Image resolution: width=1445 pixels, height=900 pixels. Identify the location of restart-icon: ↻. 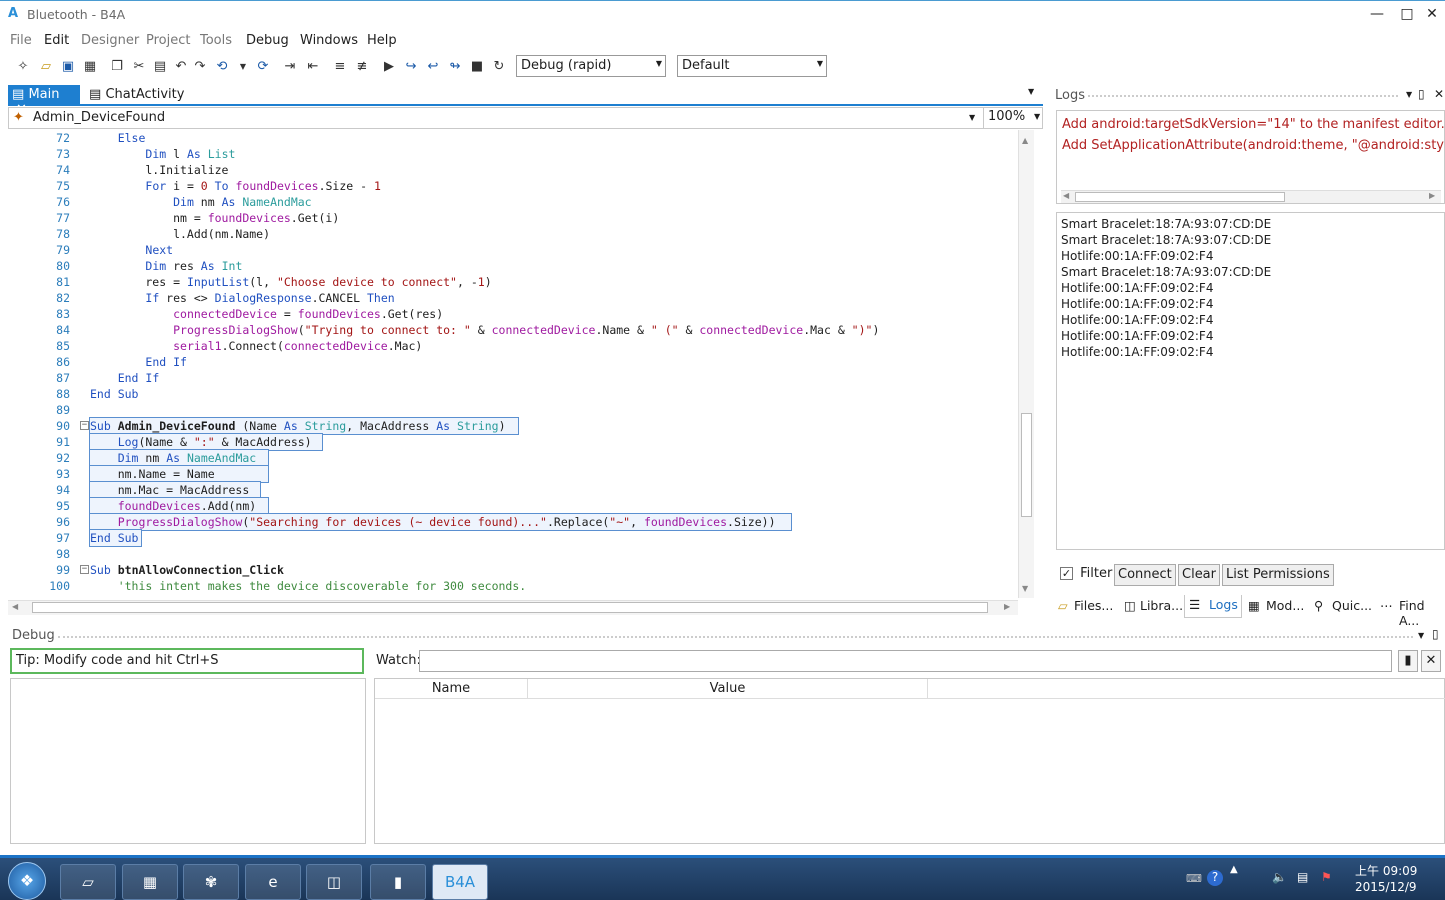
(499, 67).